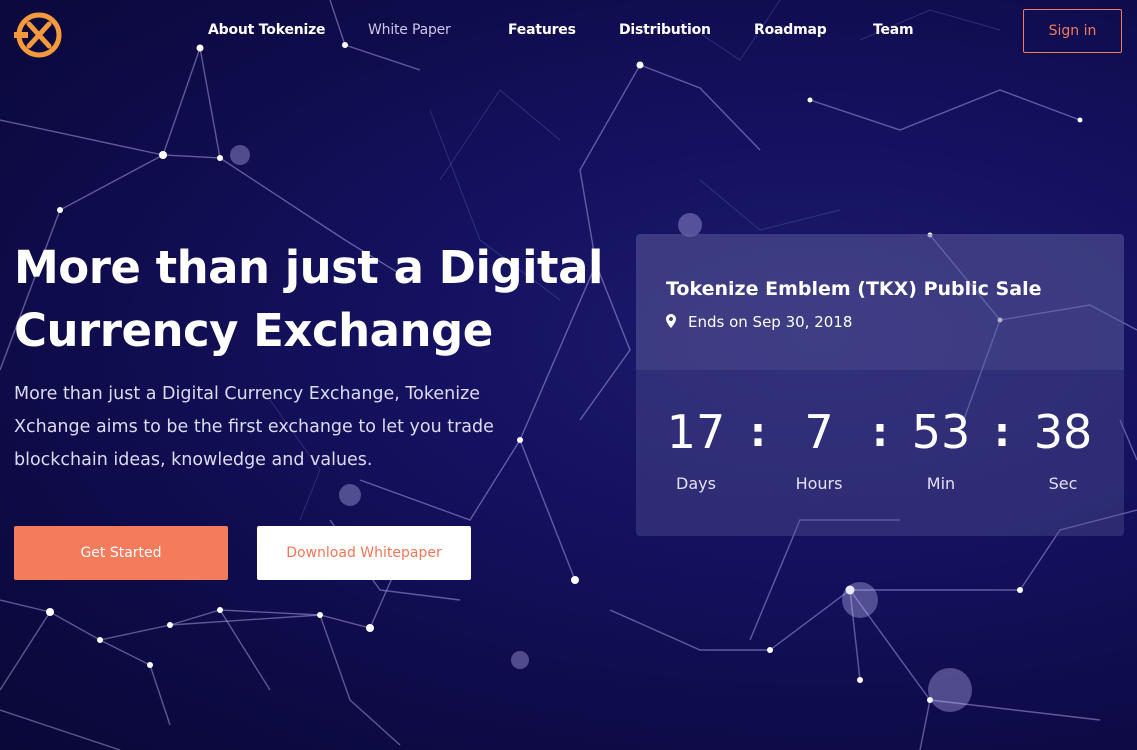 The height and width of the screenshot is (750, 1137). Describe the element at coordinates (696, 432) in the screenshot. I see `countdown-days-value: 17` at that location.